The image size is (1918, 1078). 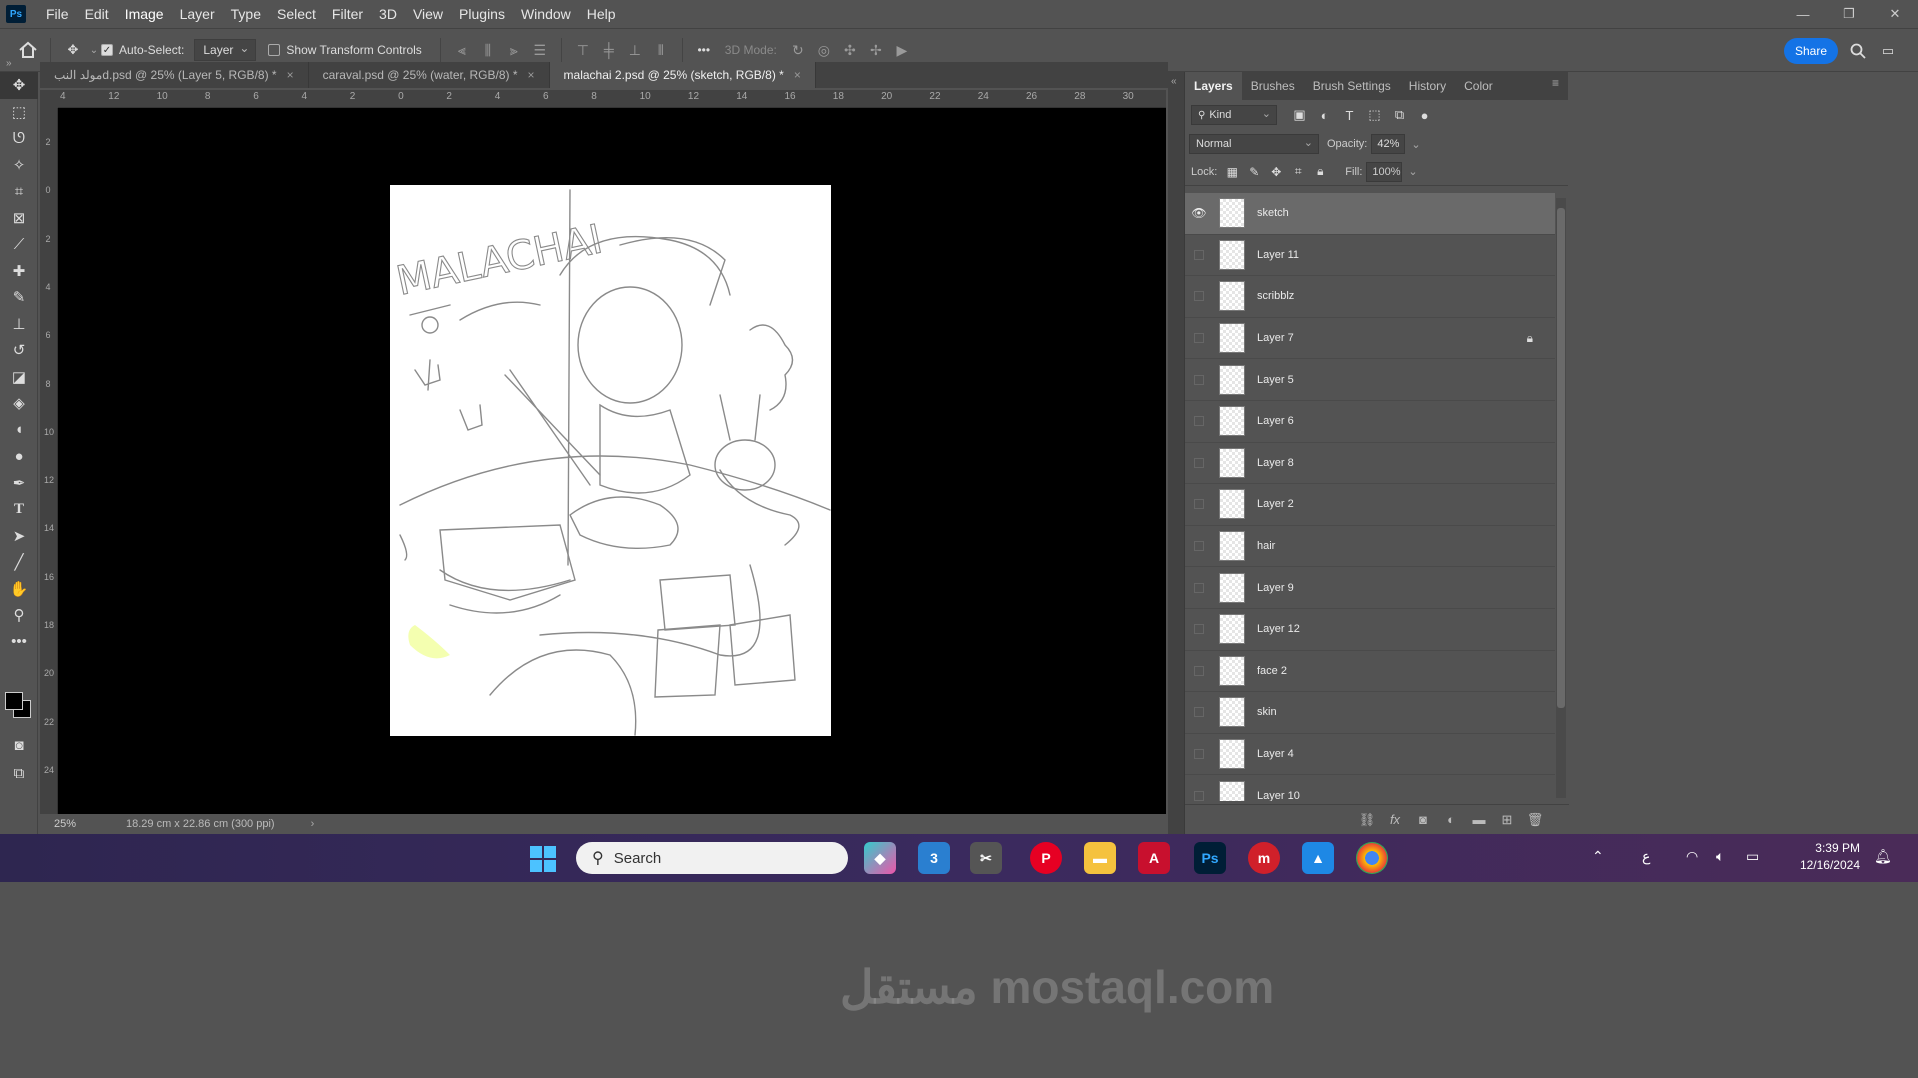 I want to click on layer-row: Layer 10, so click(x=1370, y=788).